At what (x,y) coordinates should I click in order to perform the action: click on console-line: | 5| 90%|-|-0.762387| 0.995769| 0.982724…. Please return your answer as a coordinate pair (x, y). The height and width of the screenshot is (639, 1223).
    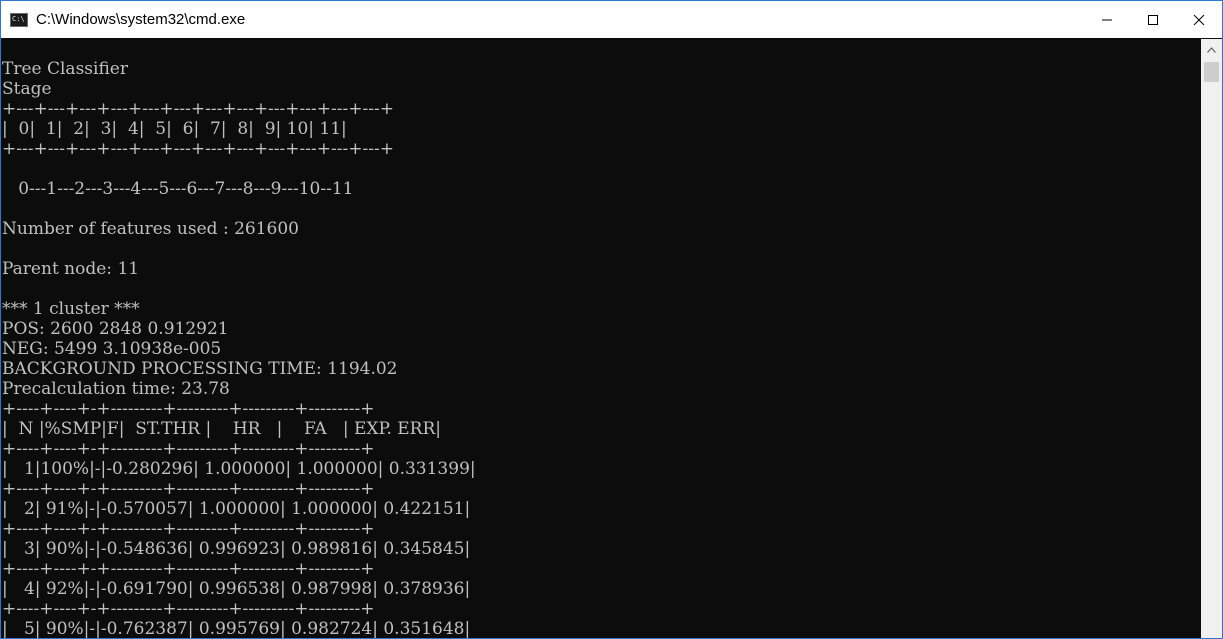
    Looking at the image, I should click on (236, 629).